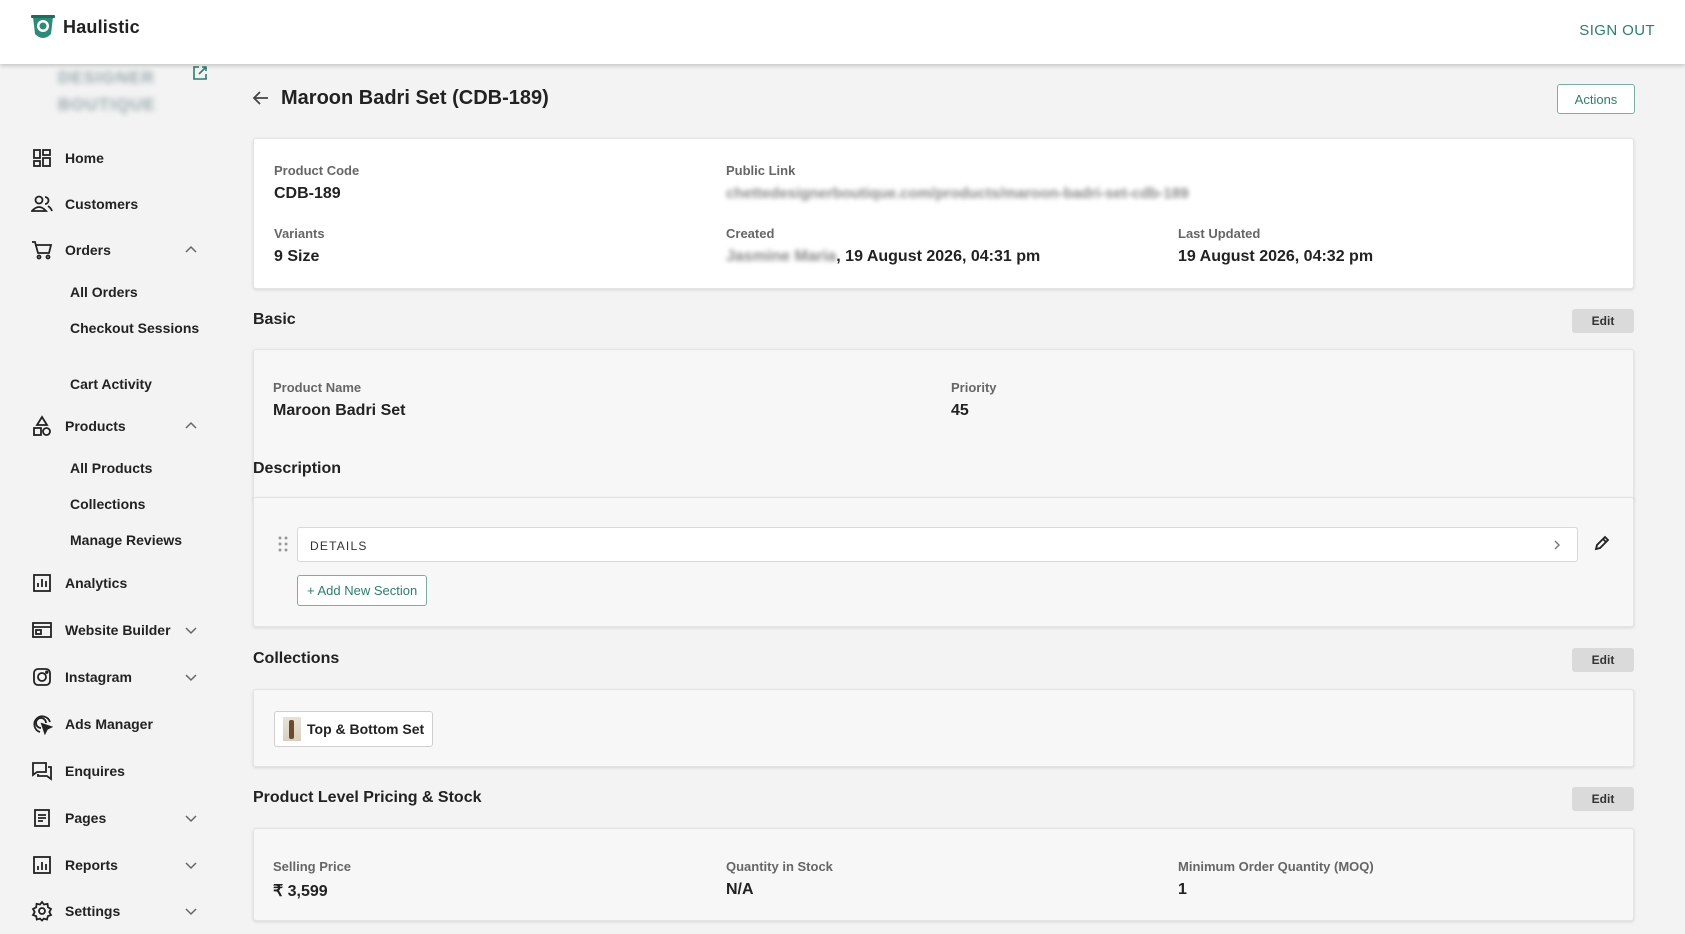 This screenshot has height=934, width=1685. What do you see at coordinates (42, 583) in the screenshot?
I see `analytics-icon` at bounding box center [42, 583].